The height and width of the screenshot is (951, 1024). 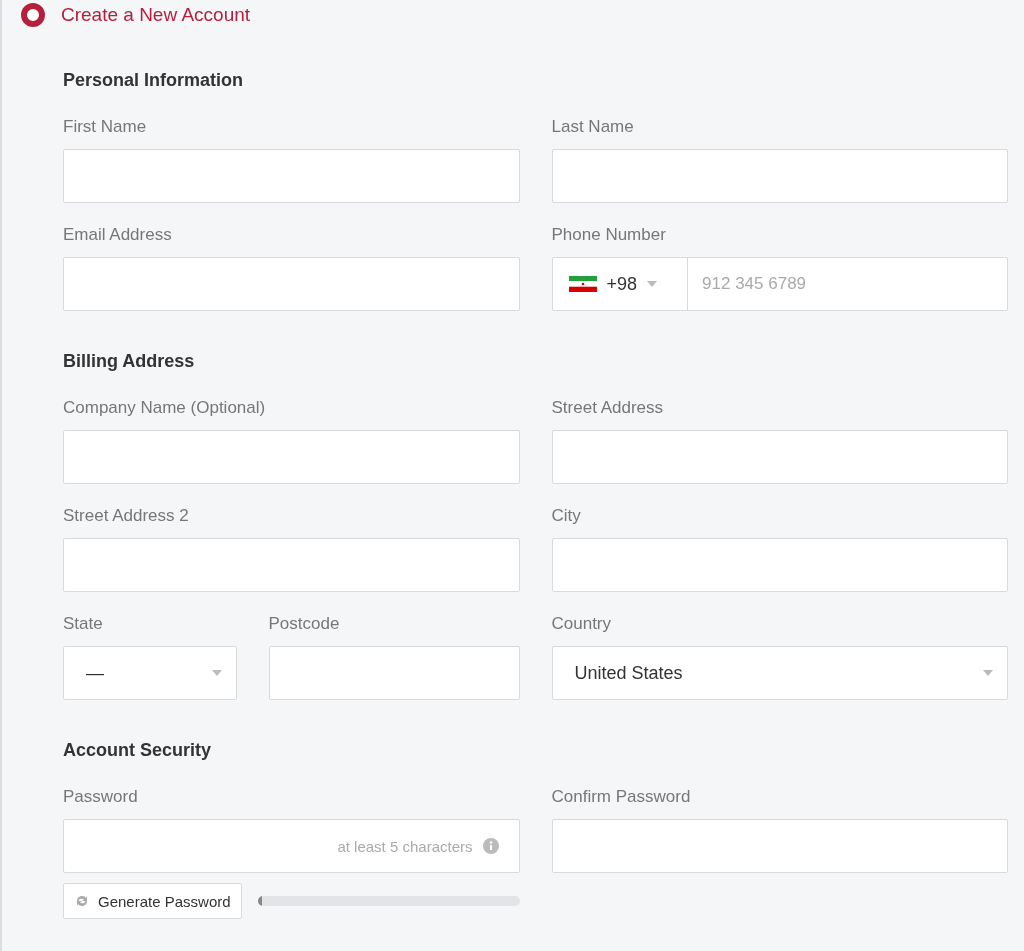 I want to click on field-label: City, so click(x=566, y=516).